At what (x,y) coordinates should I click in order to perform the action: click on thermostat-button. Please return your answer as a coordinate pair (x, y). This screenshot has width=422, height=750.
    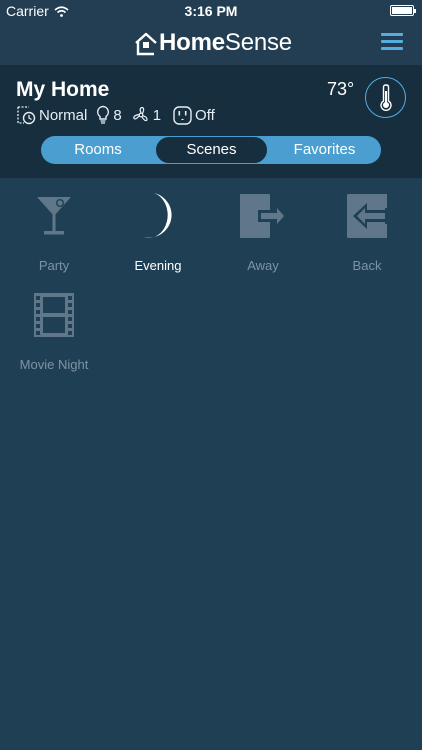
    Looking at the image, I should click on (385, 97).